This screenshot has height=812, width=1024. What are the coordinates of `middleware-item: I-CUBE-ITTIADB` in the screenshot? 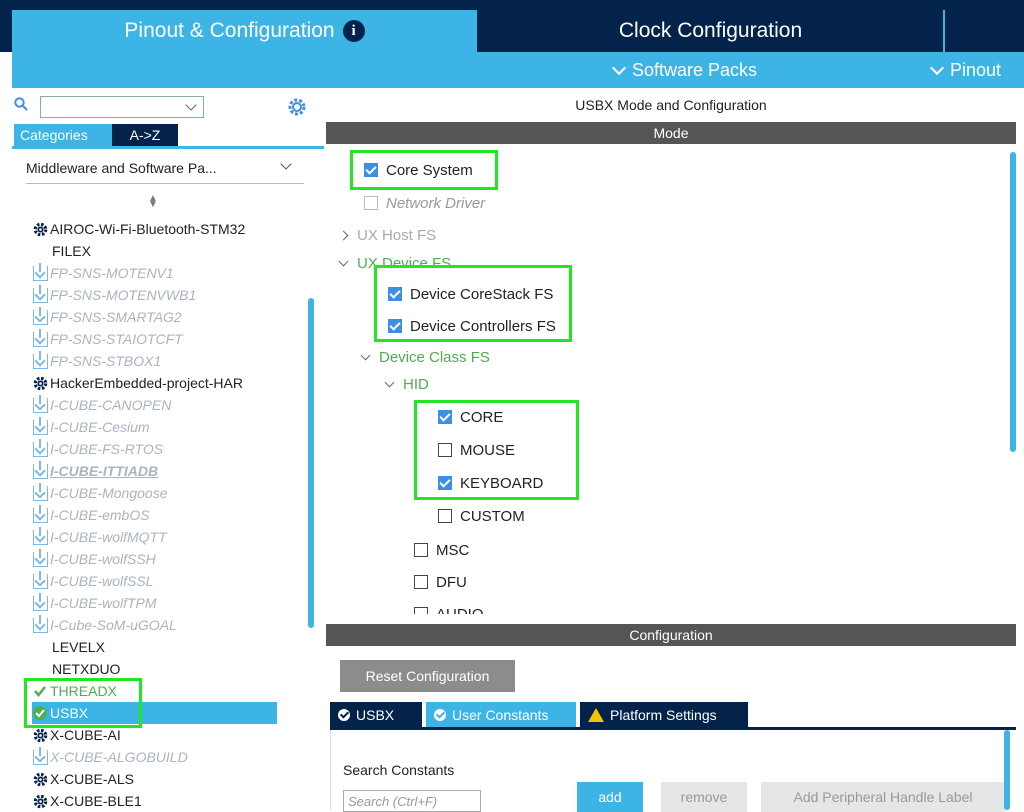 It's located at (167, 471).